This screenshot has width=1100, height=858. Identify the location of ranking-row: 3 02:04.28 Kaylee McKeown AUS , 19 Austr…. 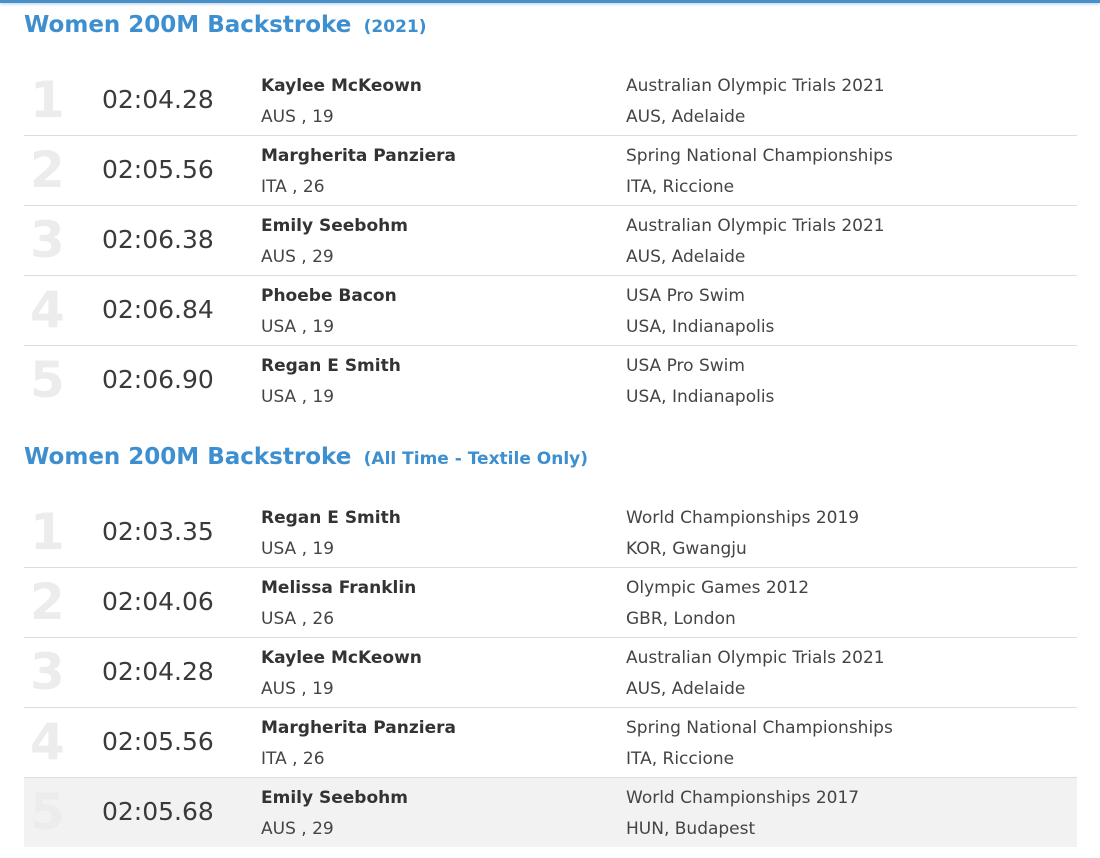
(550, 673).